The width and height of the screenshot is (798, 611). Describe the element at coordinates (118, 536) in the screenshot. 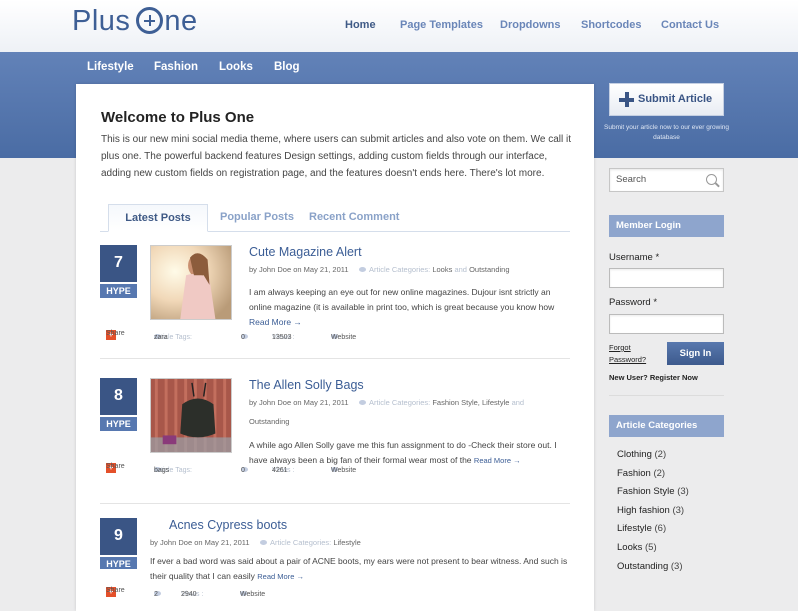

I see `hype-count: 9` at that location.